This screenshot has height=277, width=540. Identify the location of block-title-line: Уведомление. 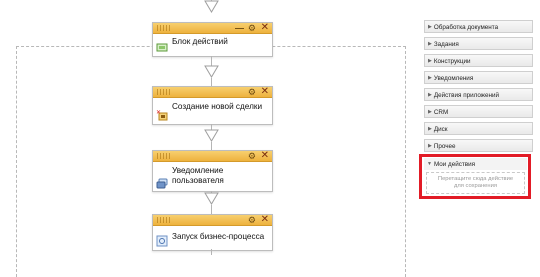
(198, 170).